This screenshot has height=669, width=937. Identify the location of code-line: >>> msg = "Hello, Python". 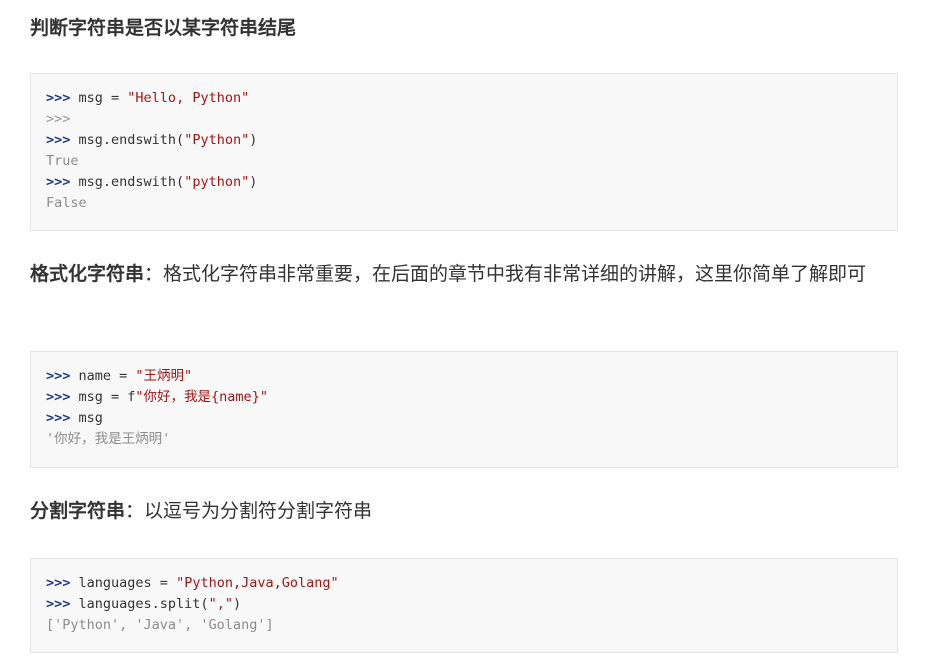
(464, 98).